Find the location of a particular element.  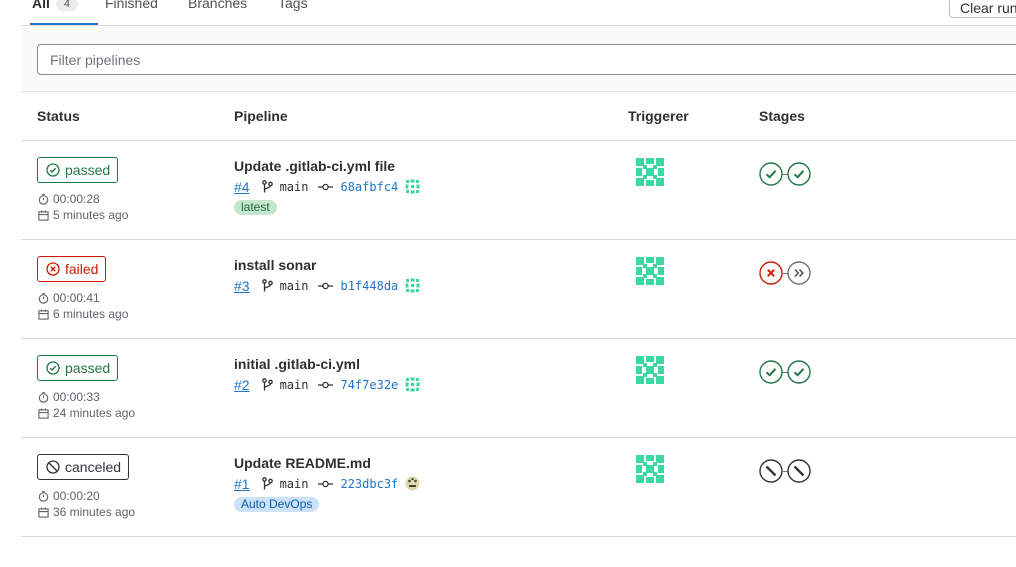

duration-text: 00:00:33 is located at coordinates (76, 397).